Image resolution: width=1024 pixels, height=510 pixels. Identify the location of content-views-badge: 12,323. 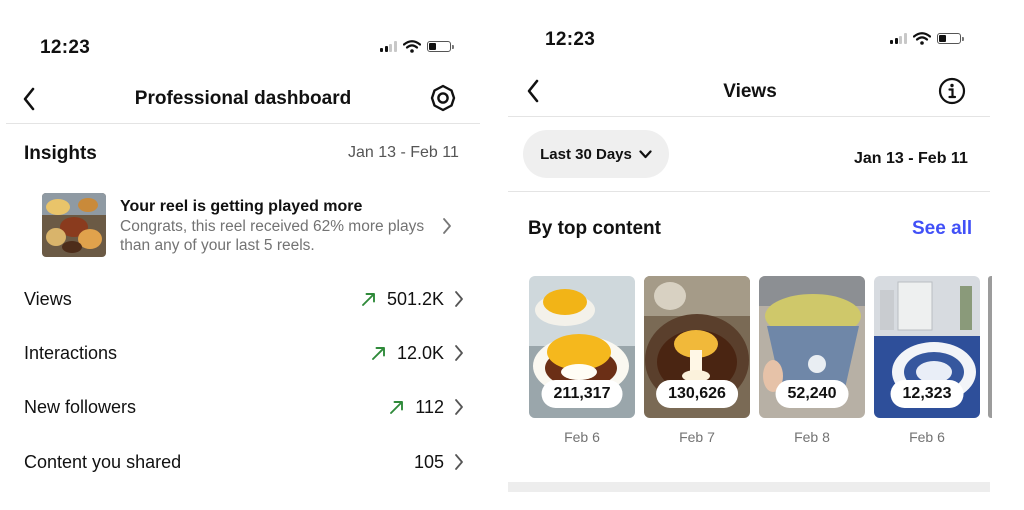
(927, 394).